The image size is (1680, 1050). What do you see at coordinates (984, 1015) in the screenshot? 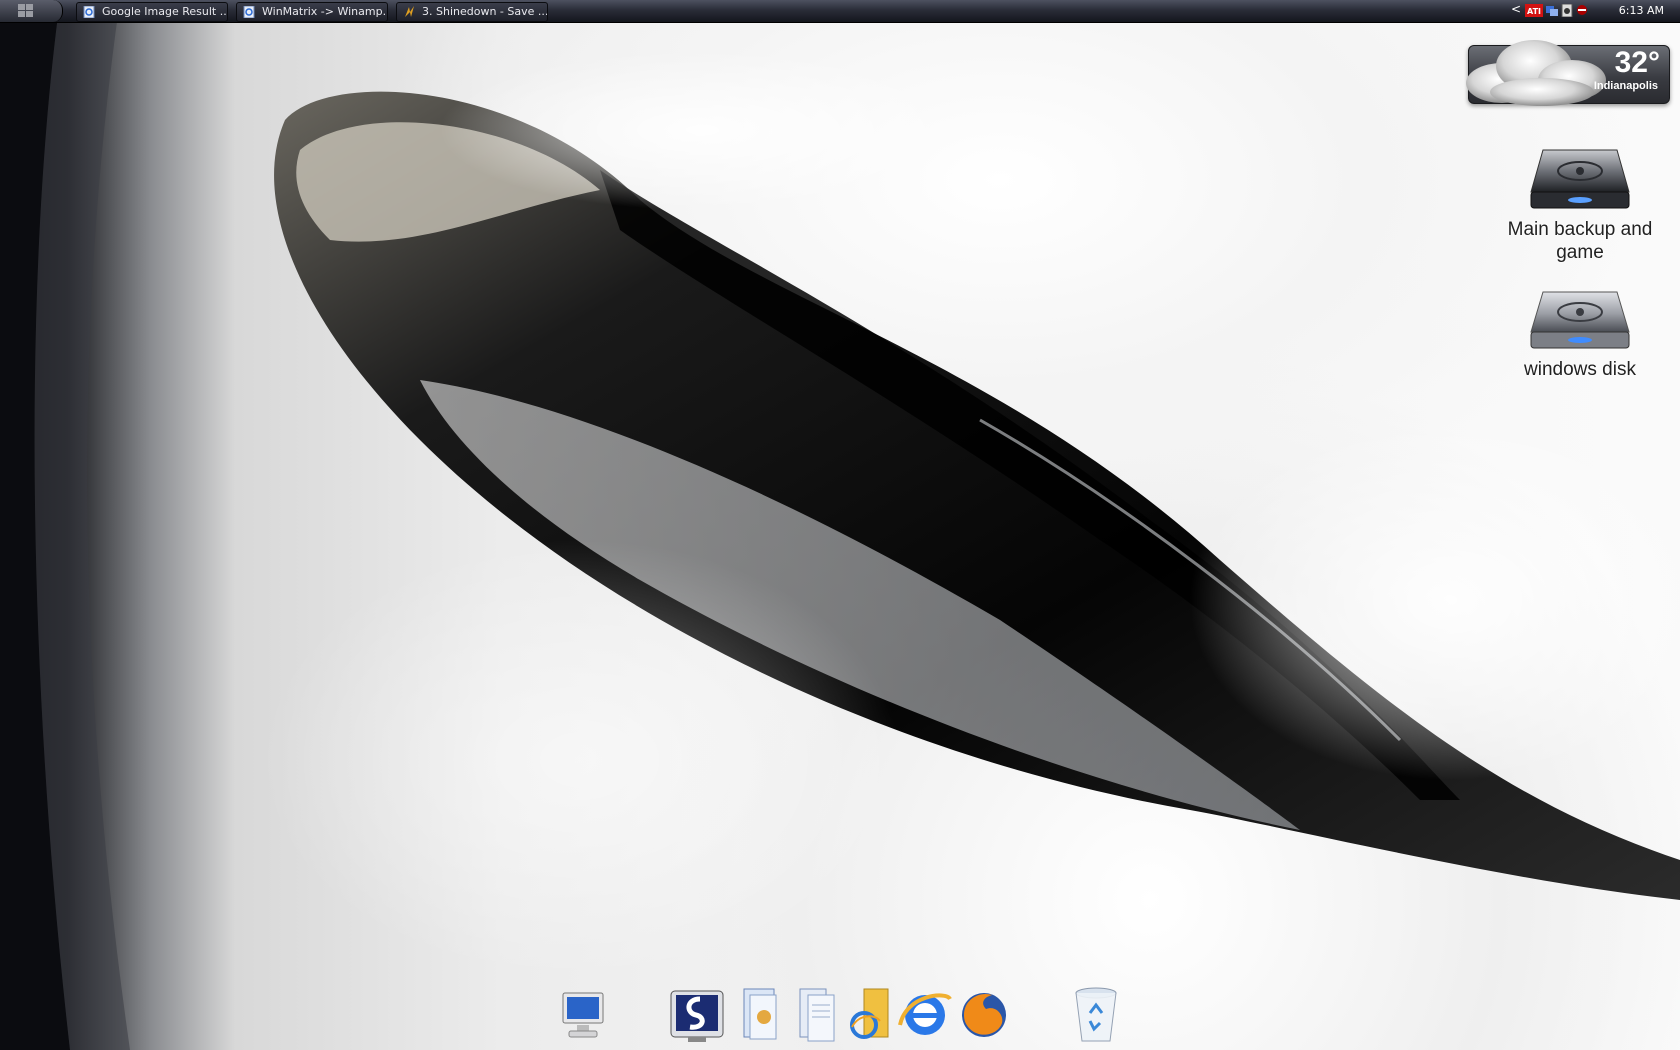
I see `firefox-icon` at bounding box center [984, 1015].